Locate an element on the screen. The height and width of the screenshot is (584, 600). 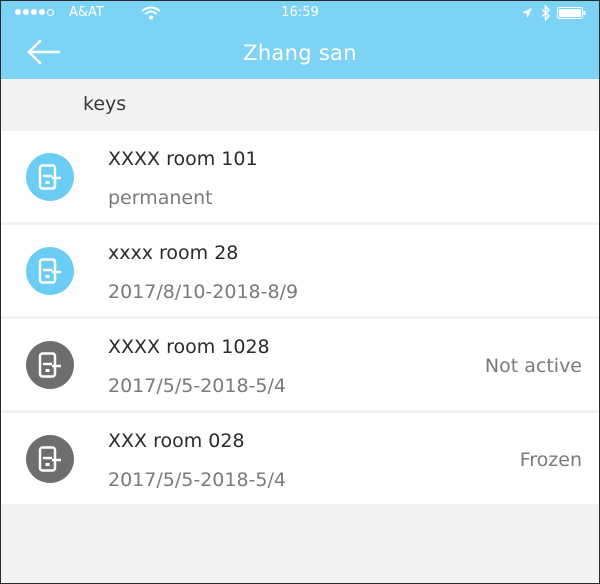
key-name: xxxx room 28 is located at coordinates (173, 253).